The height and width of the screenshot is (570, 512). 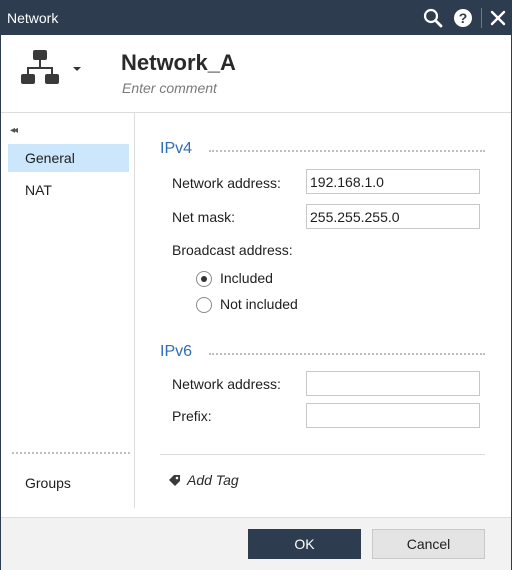 What do you see at coordinates (192, 416) in the screenshot?
I see `prefix-label: Prefix:` at bounding box center [192, 416].